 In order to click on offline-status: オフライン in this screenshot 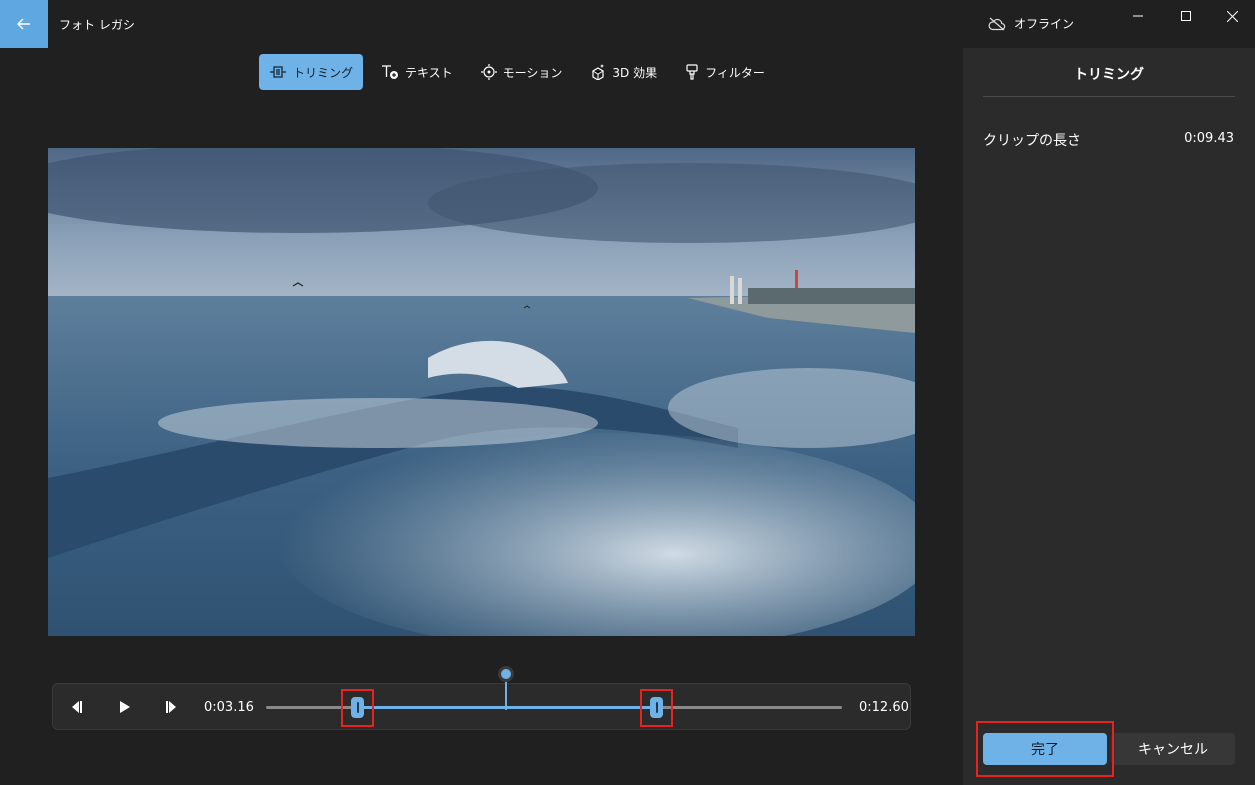, I will do `click(1031, 23)`.